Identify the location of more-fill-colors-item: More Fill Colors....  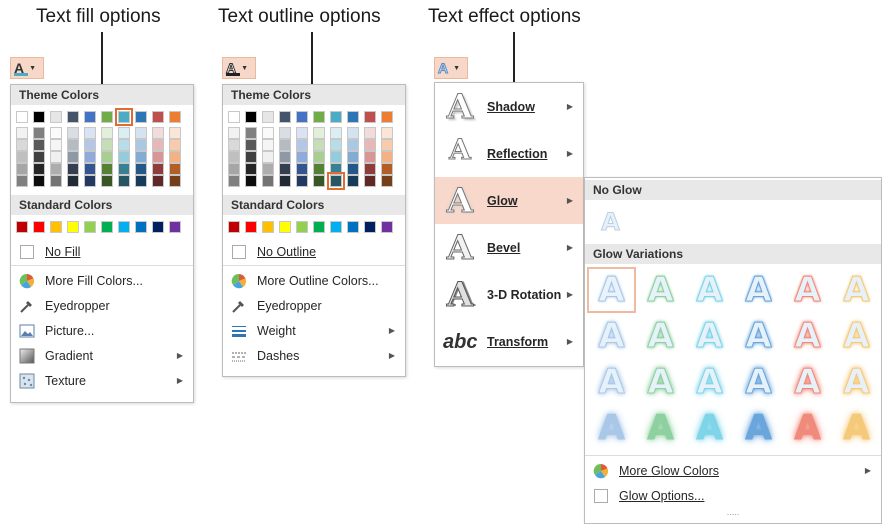
(102, 280).